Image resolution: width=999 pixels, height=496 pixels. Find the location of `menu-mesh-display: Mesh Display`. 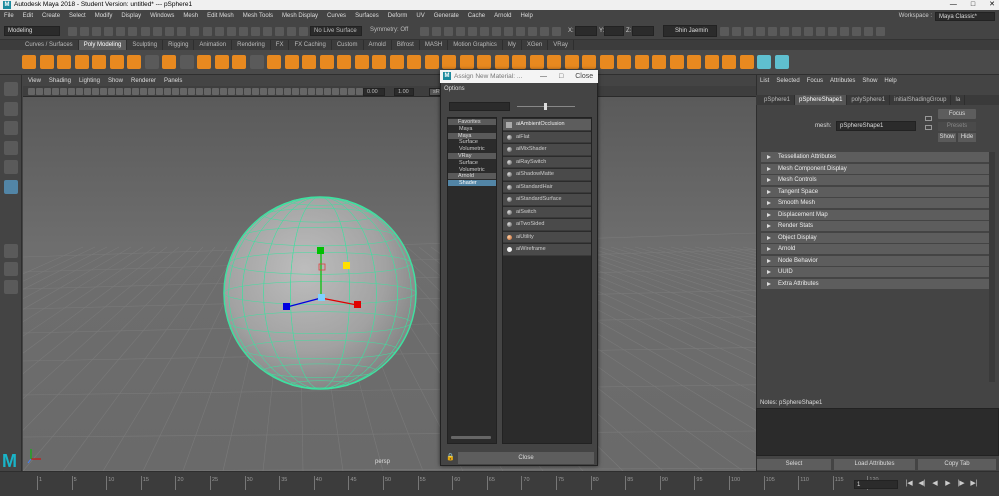

menu-mesh-display: Mesh Display is located at coordinates (300, 16).